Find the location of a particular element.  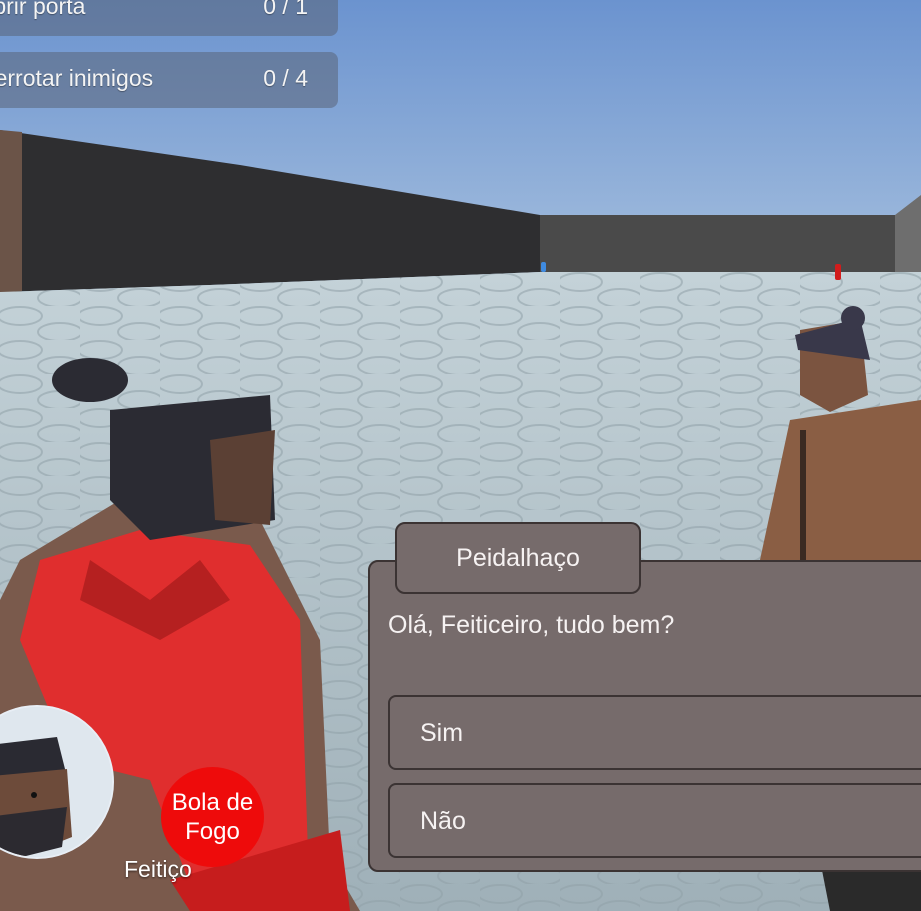

red-potion is located at coordinates (838, 272).